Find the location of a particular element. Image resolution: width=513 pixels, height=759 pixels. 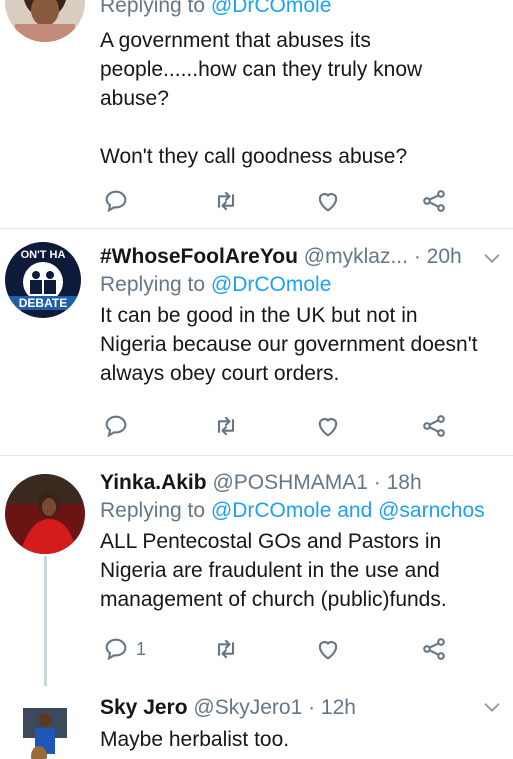

reply-count: 1 is located at coordinates (141, 648).